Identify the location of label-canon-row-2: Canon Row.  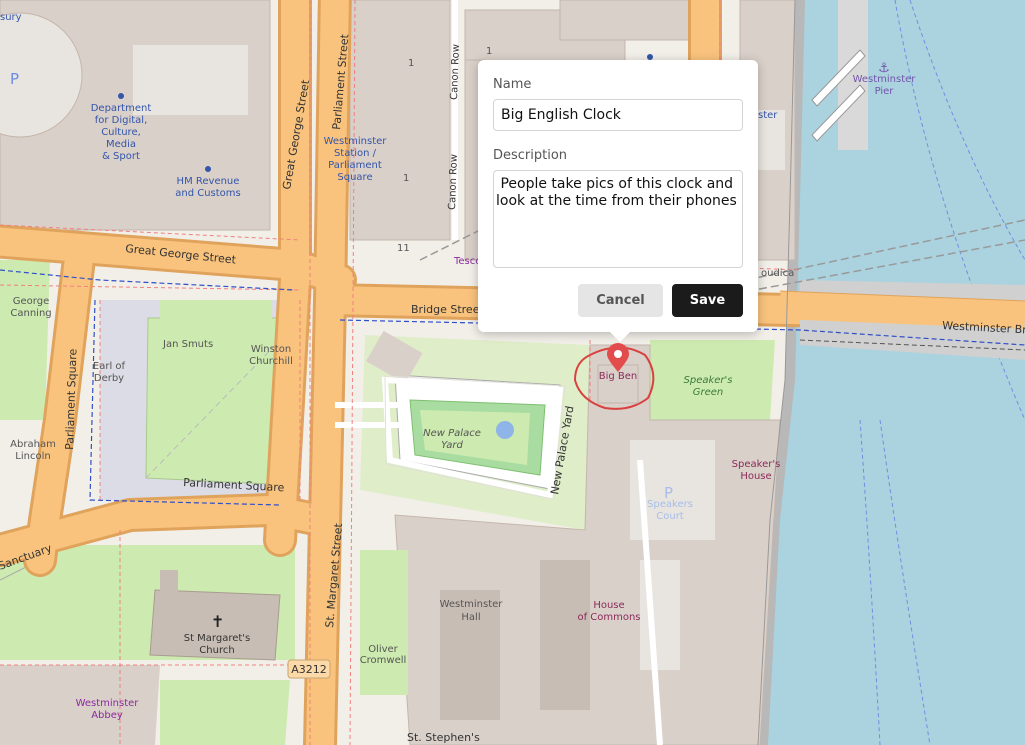
(453, 182).